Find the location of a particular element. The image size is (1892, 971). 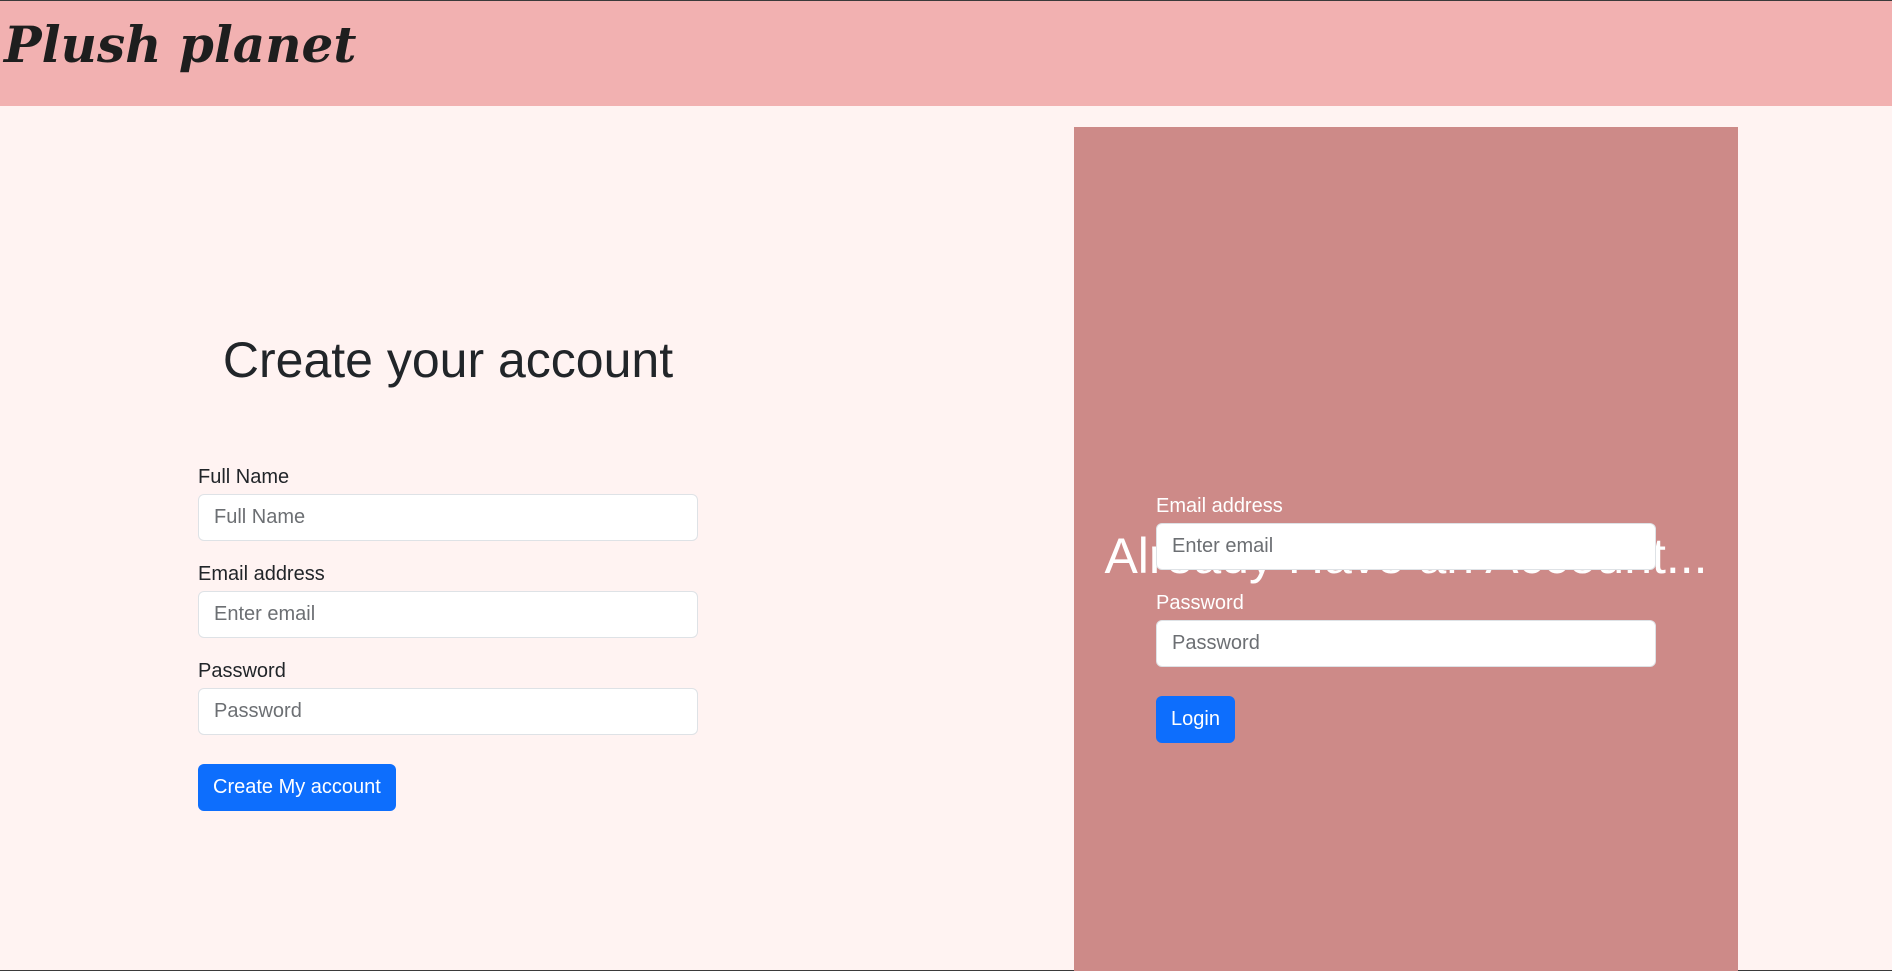

signup-email-label: Email address is located at coordinates (261, 574).